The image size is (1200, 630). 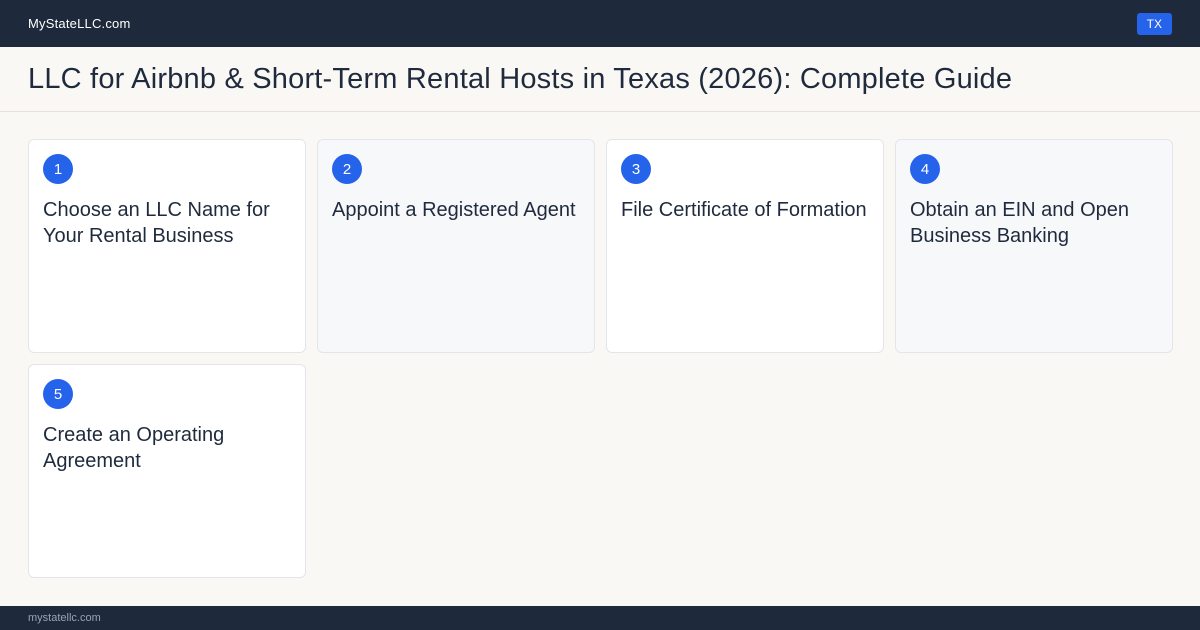 I want to click on step-title: Create an Operating Agreement, so click(x=134, y=448).